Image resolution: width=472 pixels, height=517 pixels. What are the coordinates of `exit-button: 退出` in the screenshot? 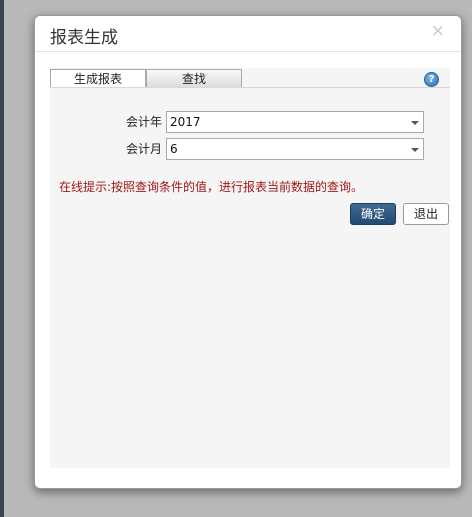 It's located at (426, 214).